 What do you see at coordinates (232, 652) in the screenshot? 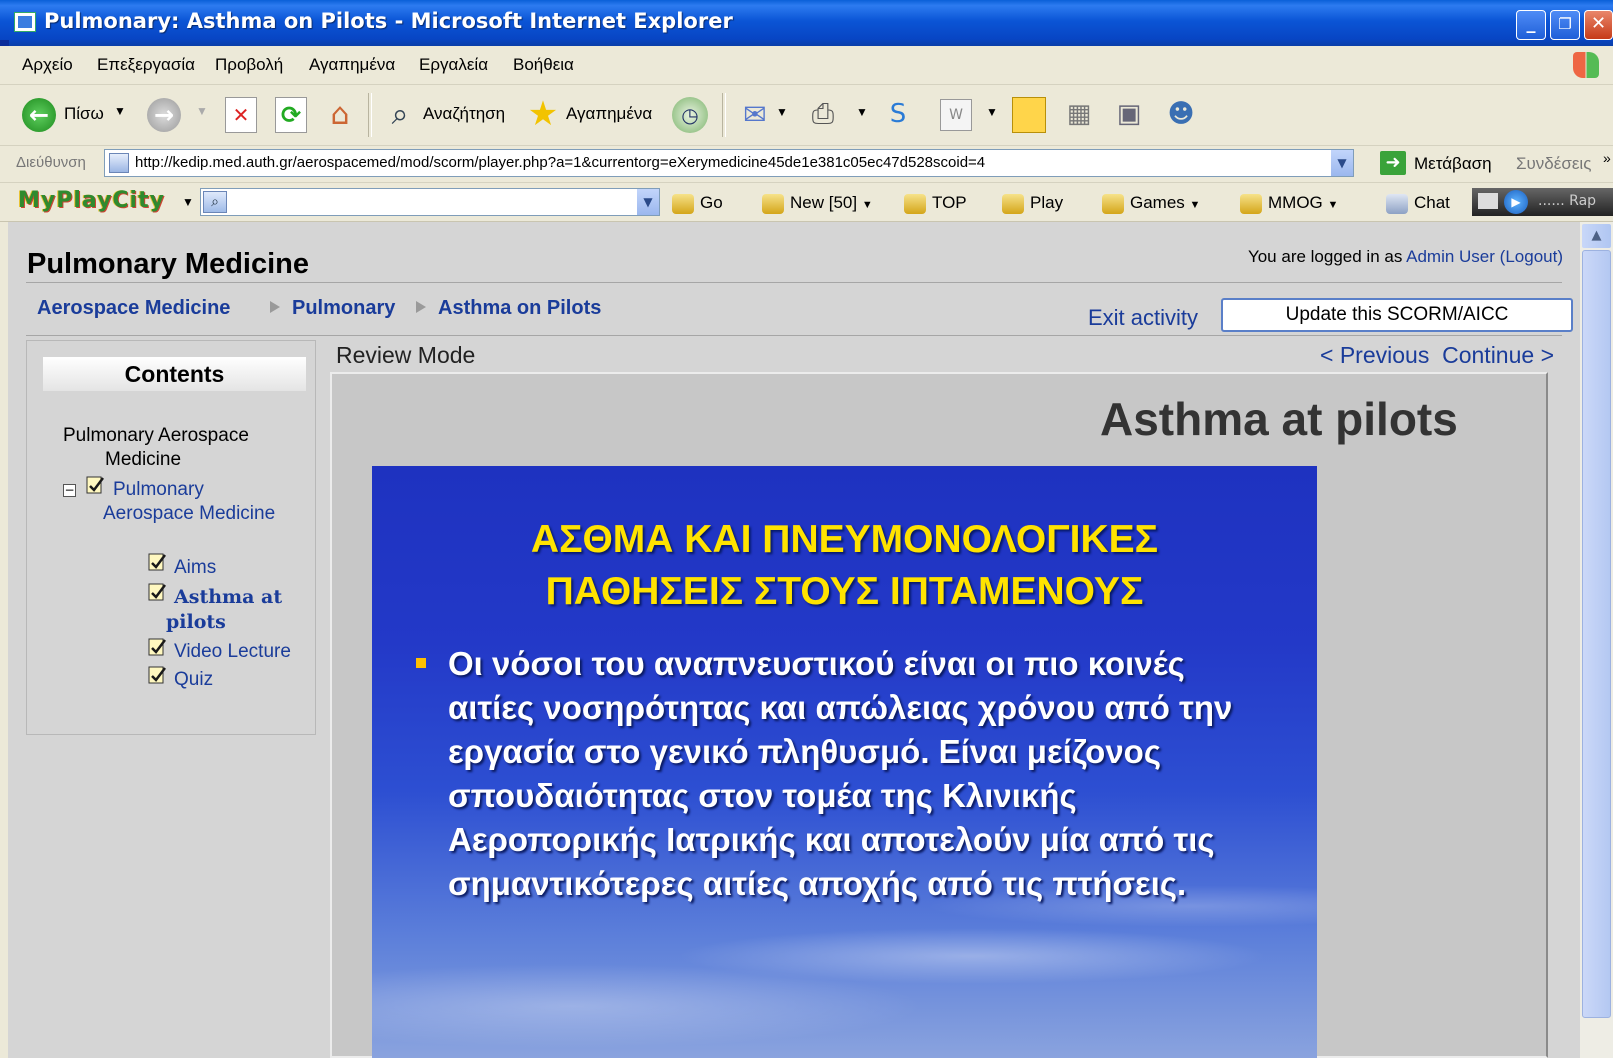
I see `toc-item-video-lecture: Video Lecture` at bounding box center [232, 652].